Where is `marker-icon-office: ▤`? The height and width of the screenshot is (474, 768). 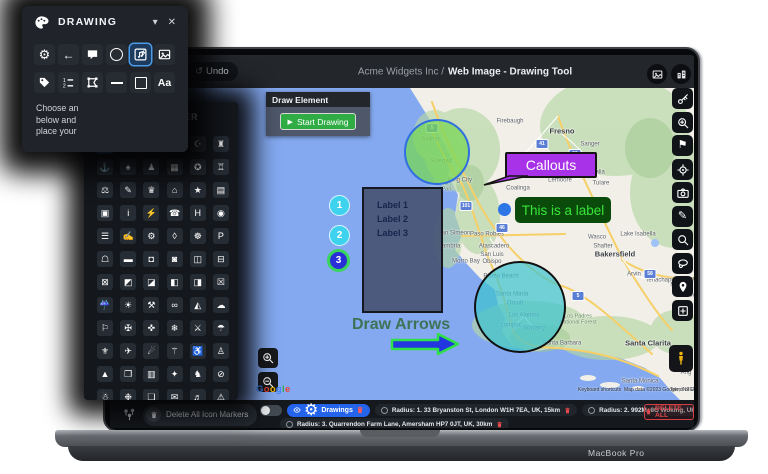
marker-icon-office: ▤ is located at coordinates (220, 190).